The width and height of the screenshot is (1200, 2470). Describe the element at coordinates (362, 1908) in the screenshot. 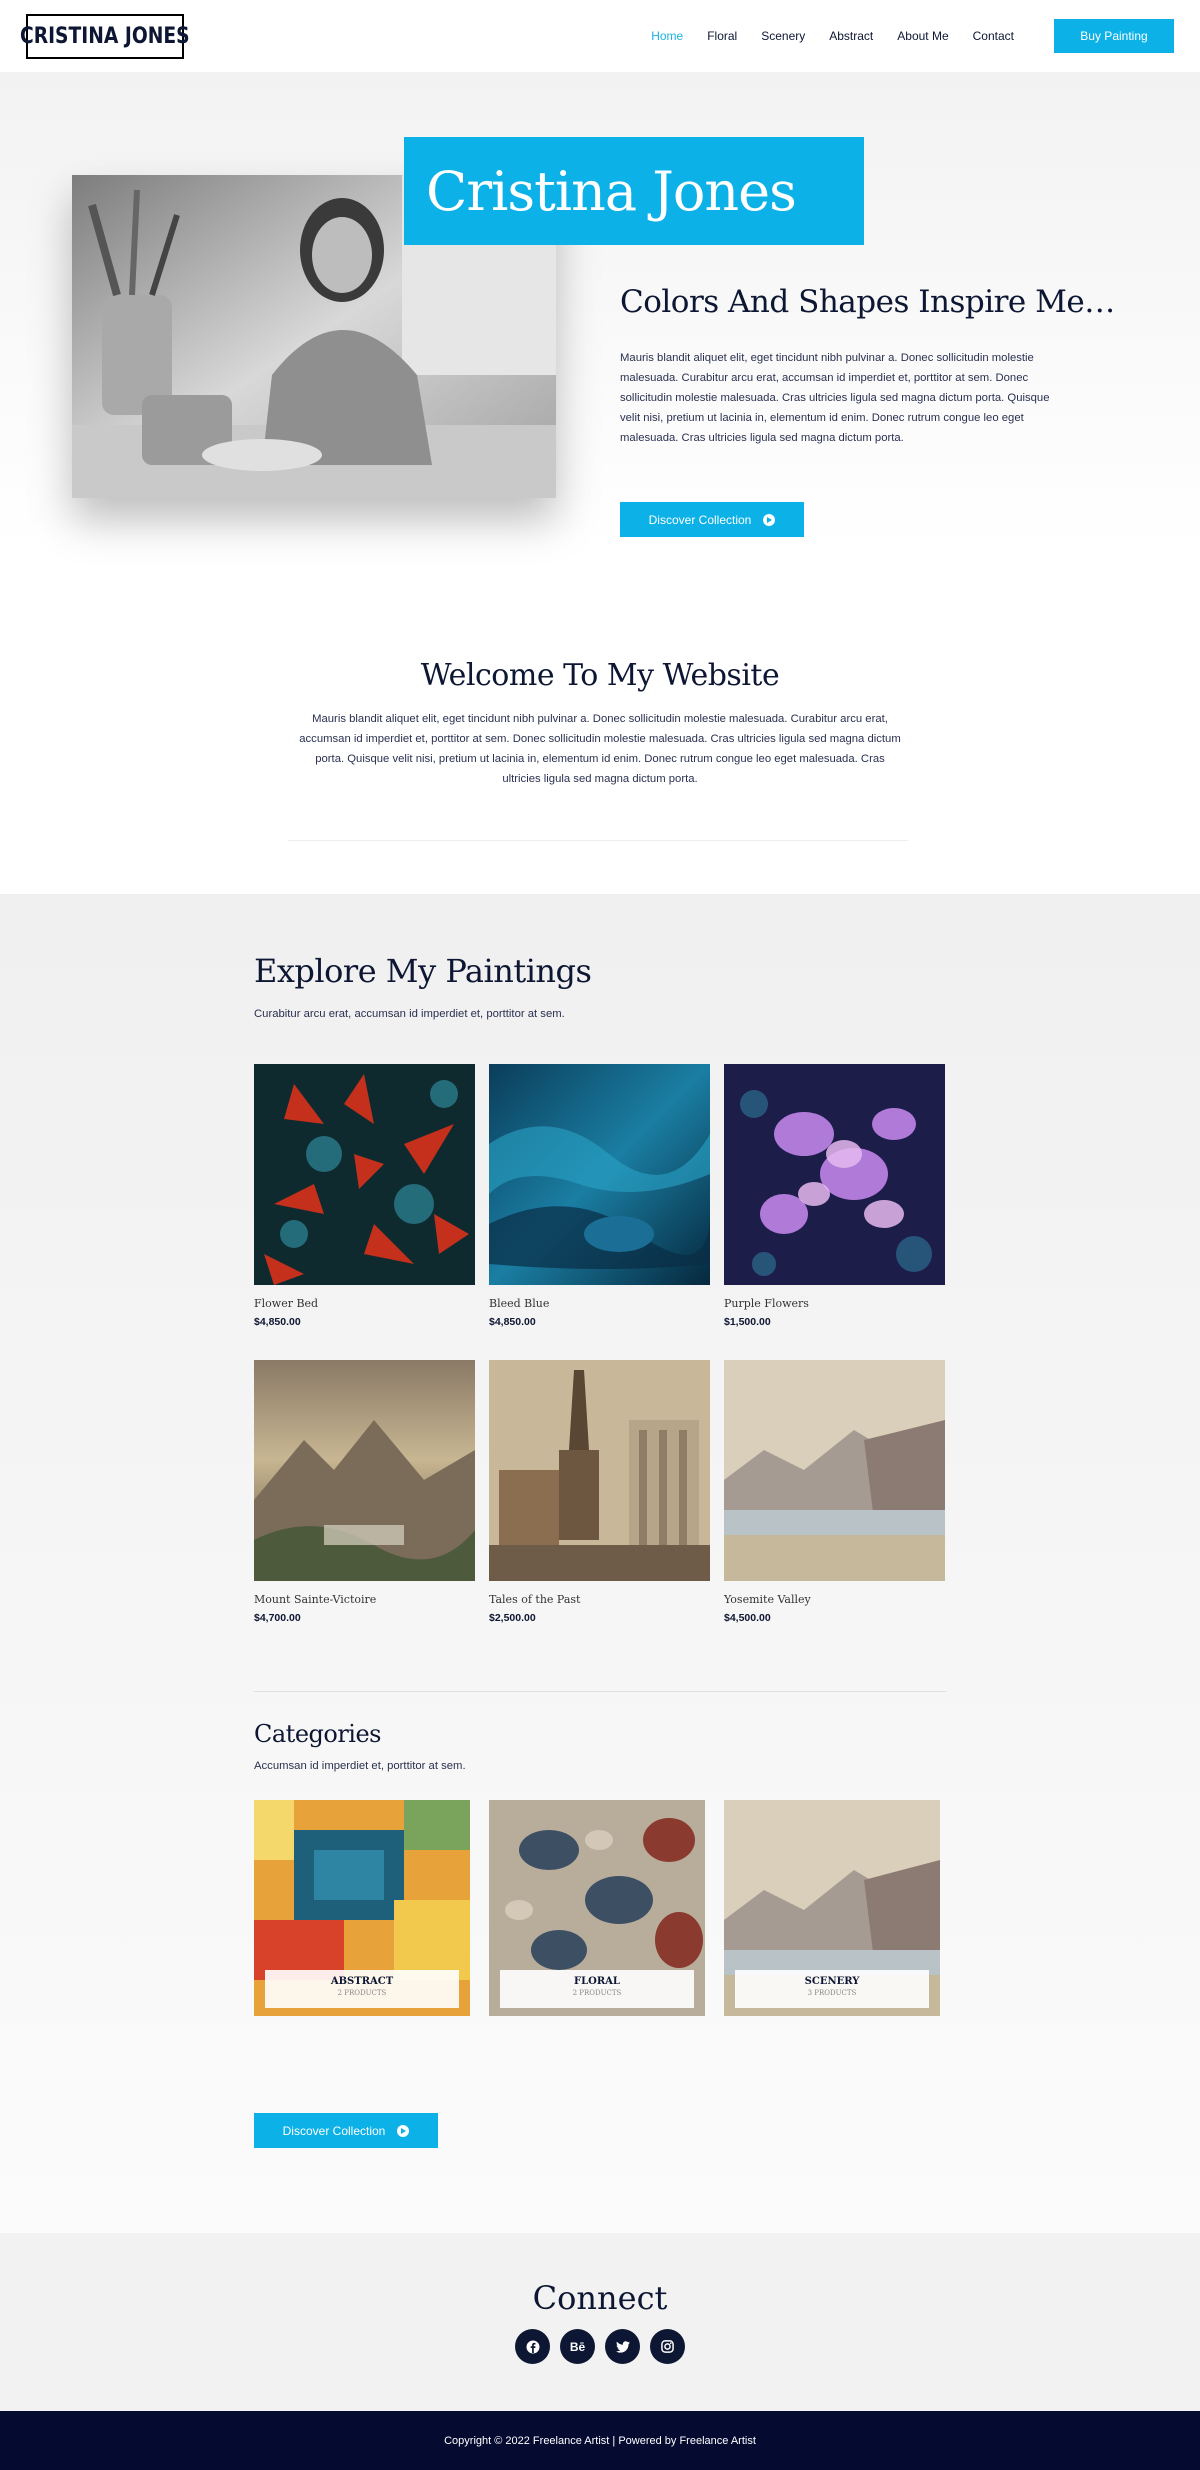

I see `category-card-abstract: ABSTRACT 2 PRODUCTS` at that location.